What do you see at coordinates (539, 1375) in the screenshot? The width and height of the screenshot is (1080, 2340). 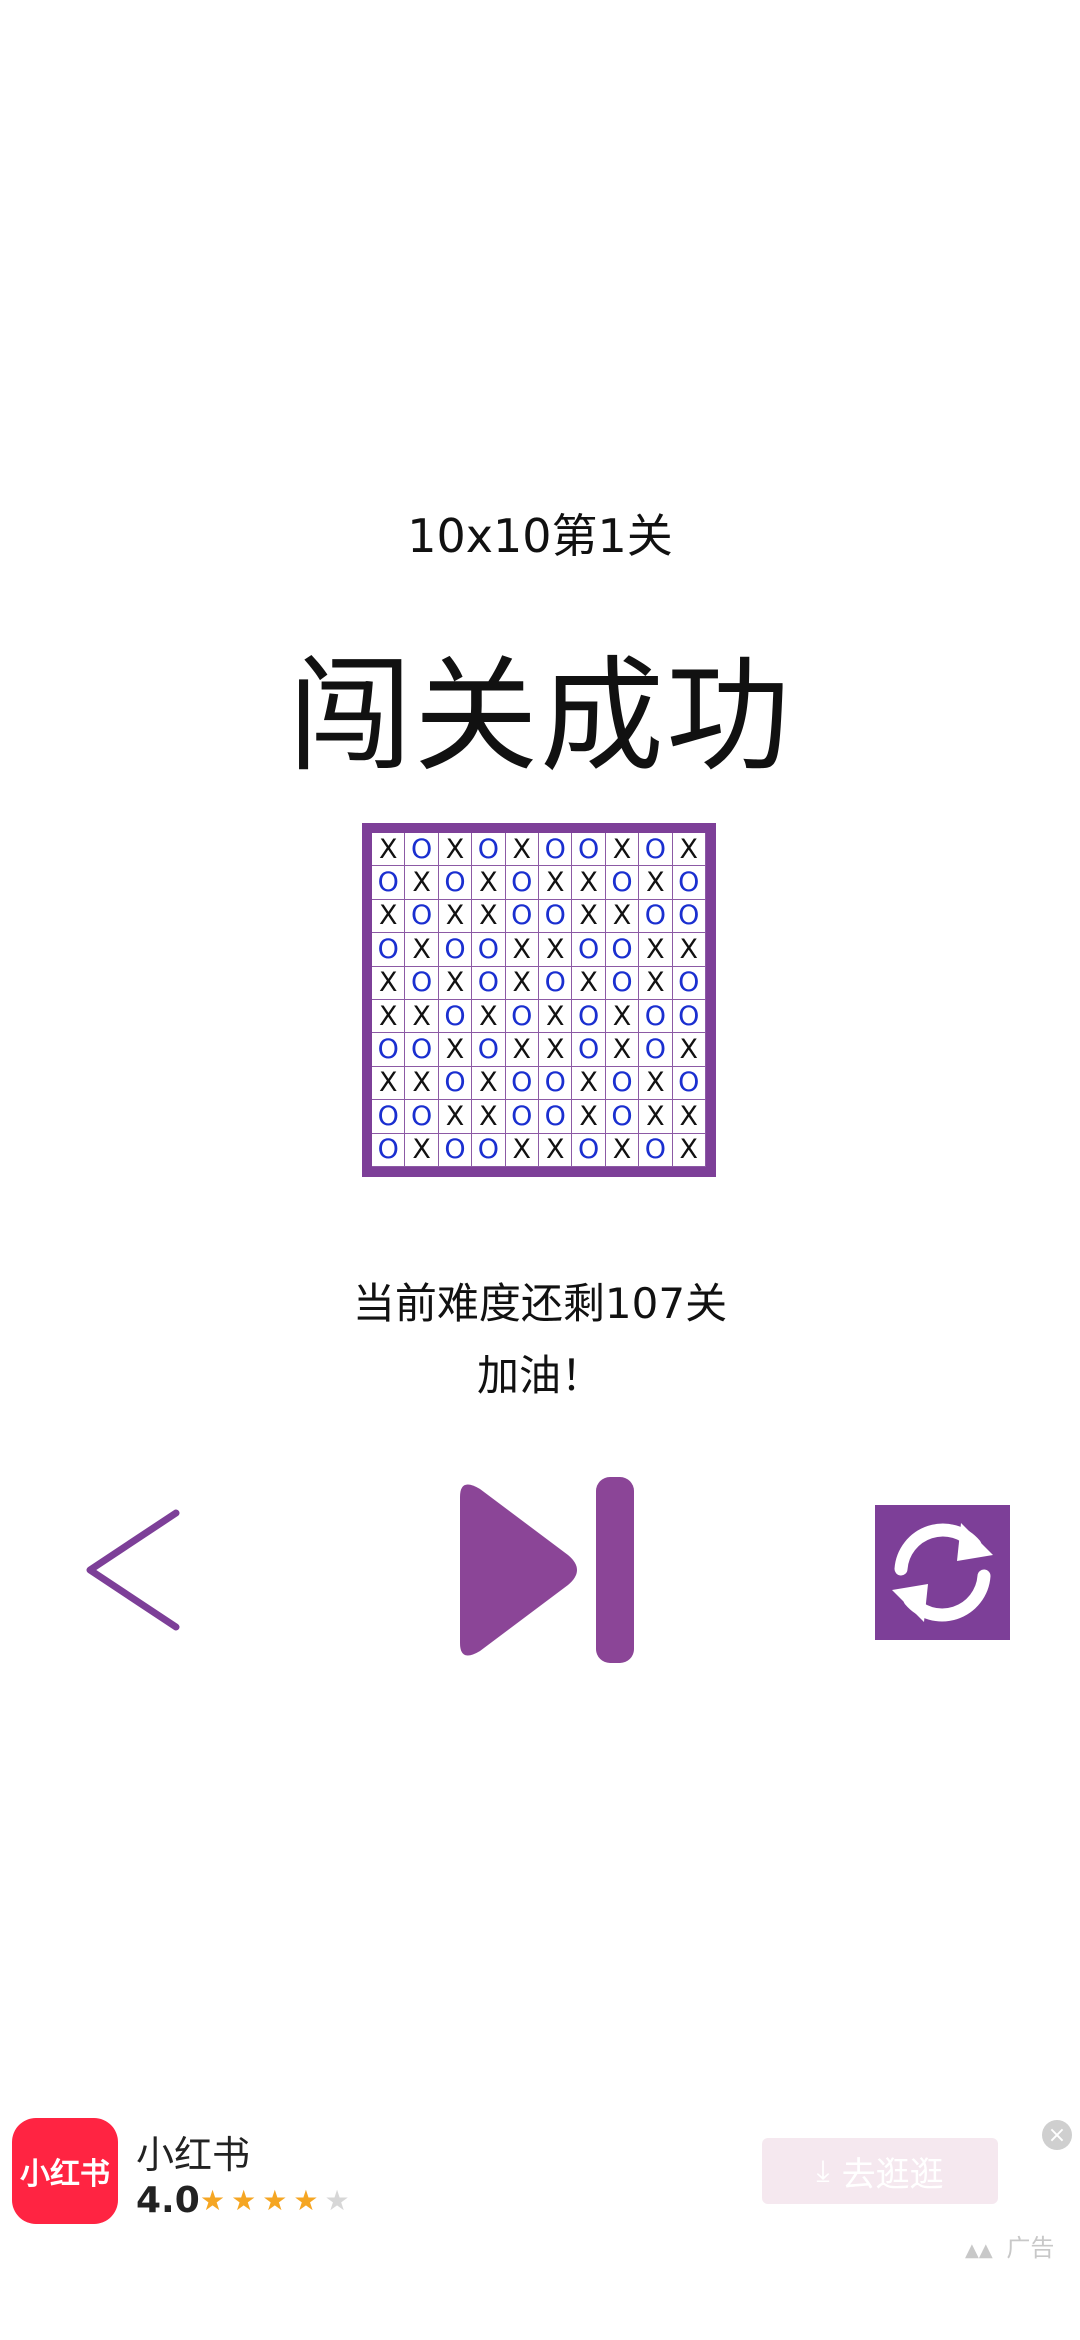 I see `cheer-text: 加油！` at bounding box center [539, 1375].